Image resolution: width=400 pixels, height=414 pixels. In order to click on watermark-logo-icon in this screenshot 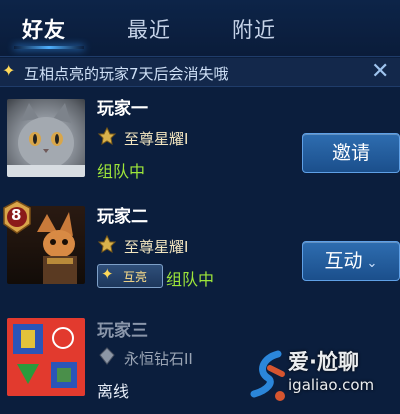, I will do `click(267, 375)`.